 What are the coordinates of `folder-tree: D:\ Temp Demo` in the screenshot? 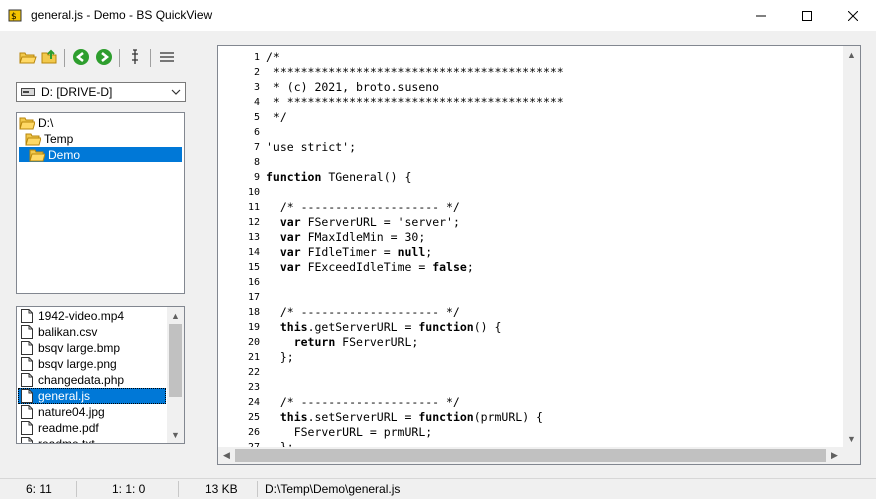 It's located at (100, 203).